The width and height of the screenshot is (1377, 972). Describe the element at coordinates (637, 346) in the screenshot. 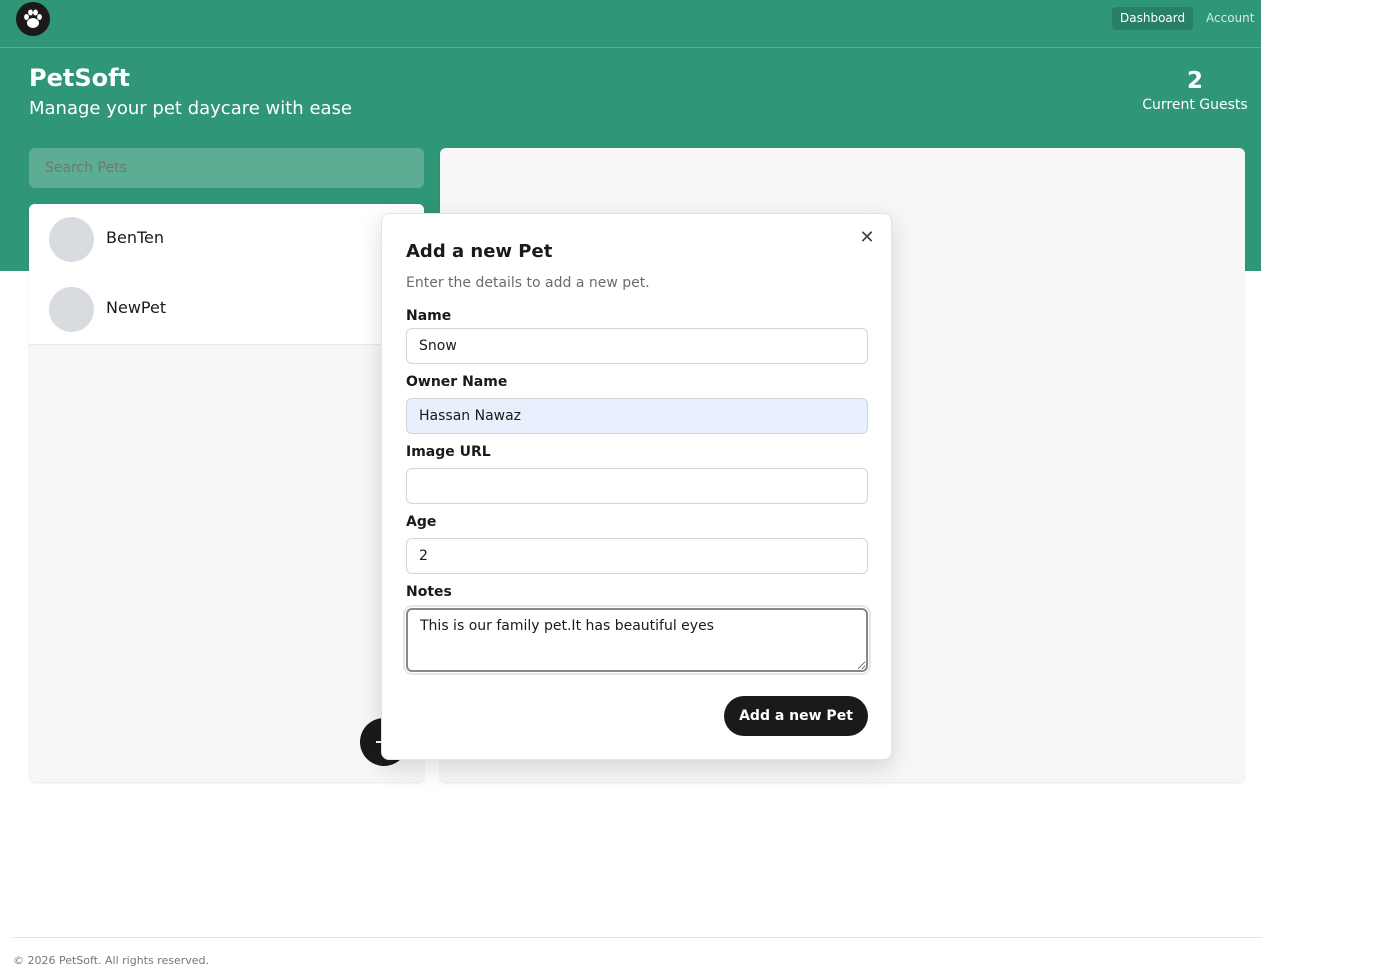

I see `name-field` at that location.